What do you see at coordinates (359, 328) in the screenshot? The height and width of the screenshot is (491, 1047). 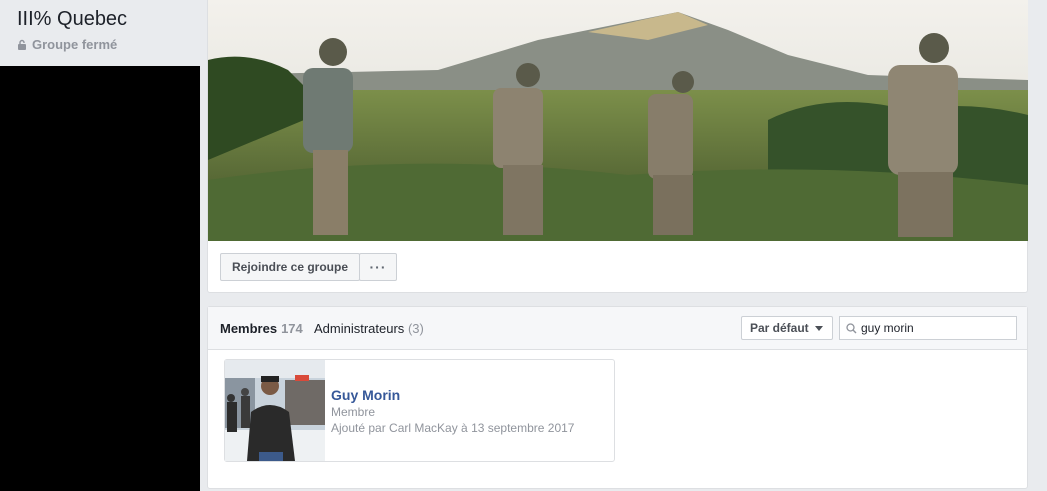 I see `tab-admins-label: Administrateurs` at bounding box center [359, 328].